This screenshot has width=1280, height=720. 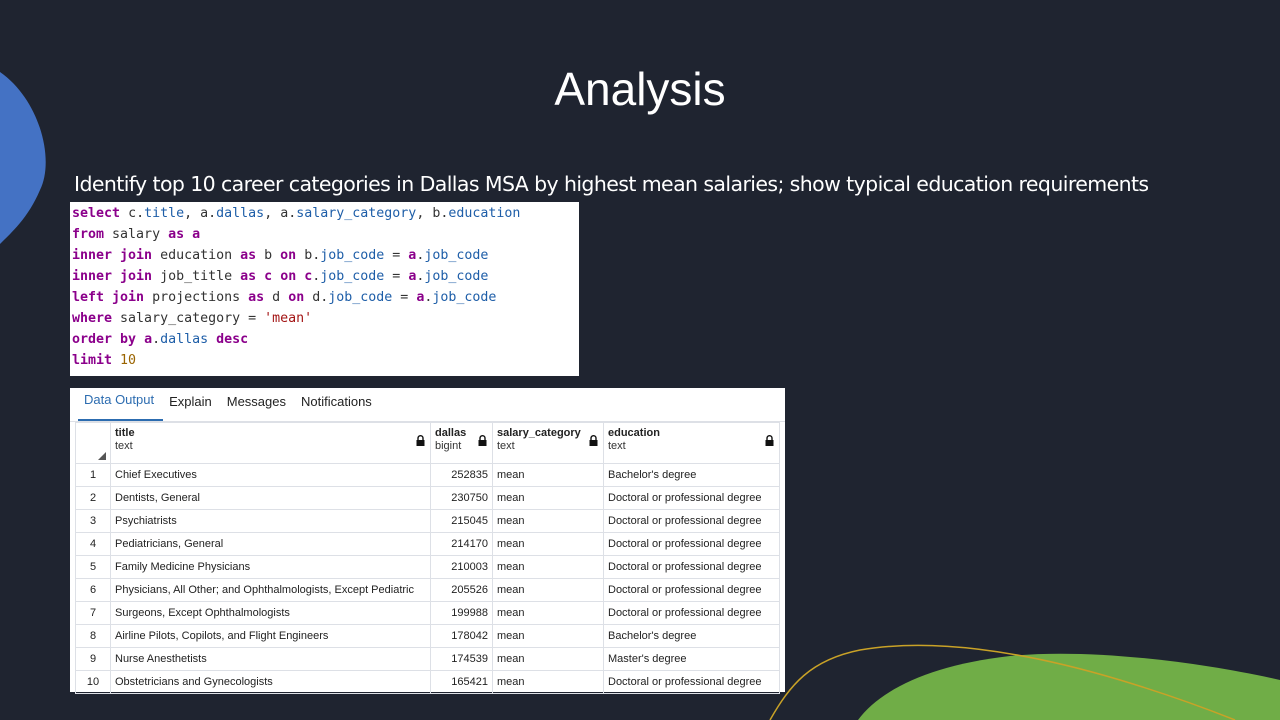 What do you see at coordinates (258, 407) in the screenshot?
I see `tab-messages: Messages` at bounding box center [258, 407].